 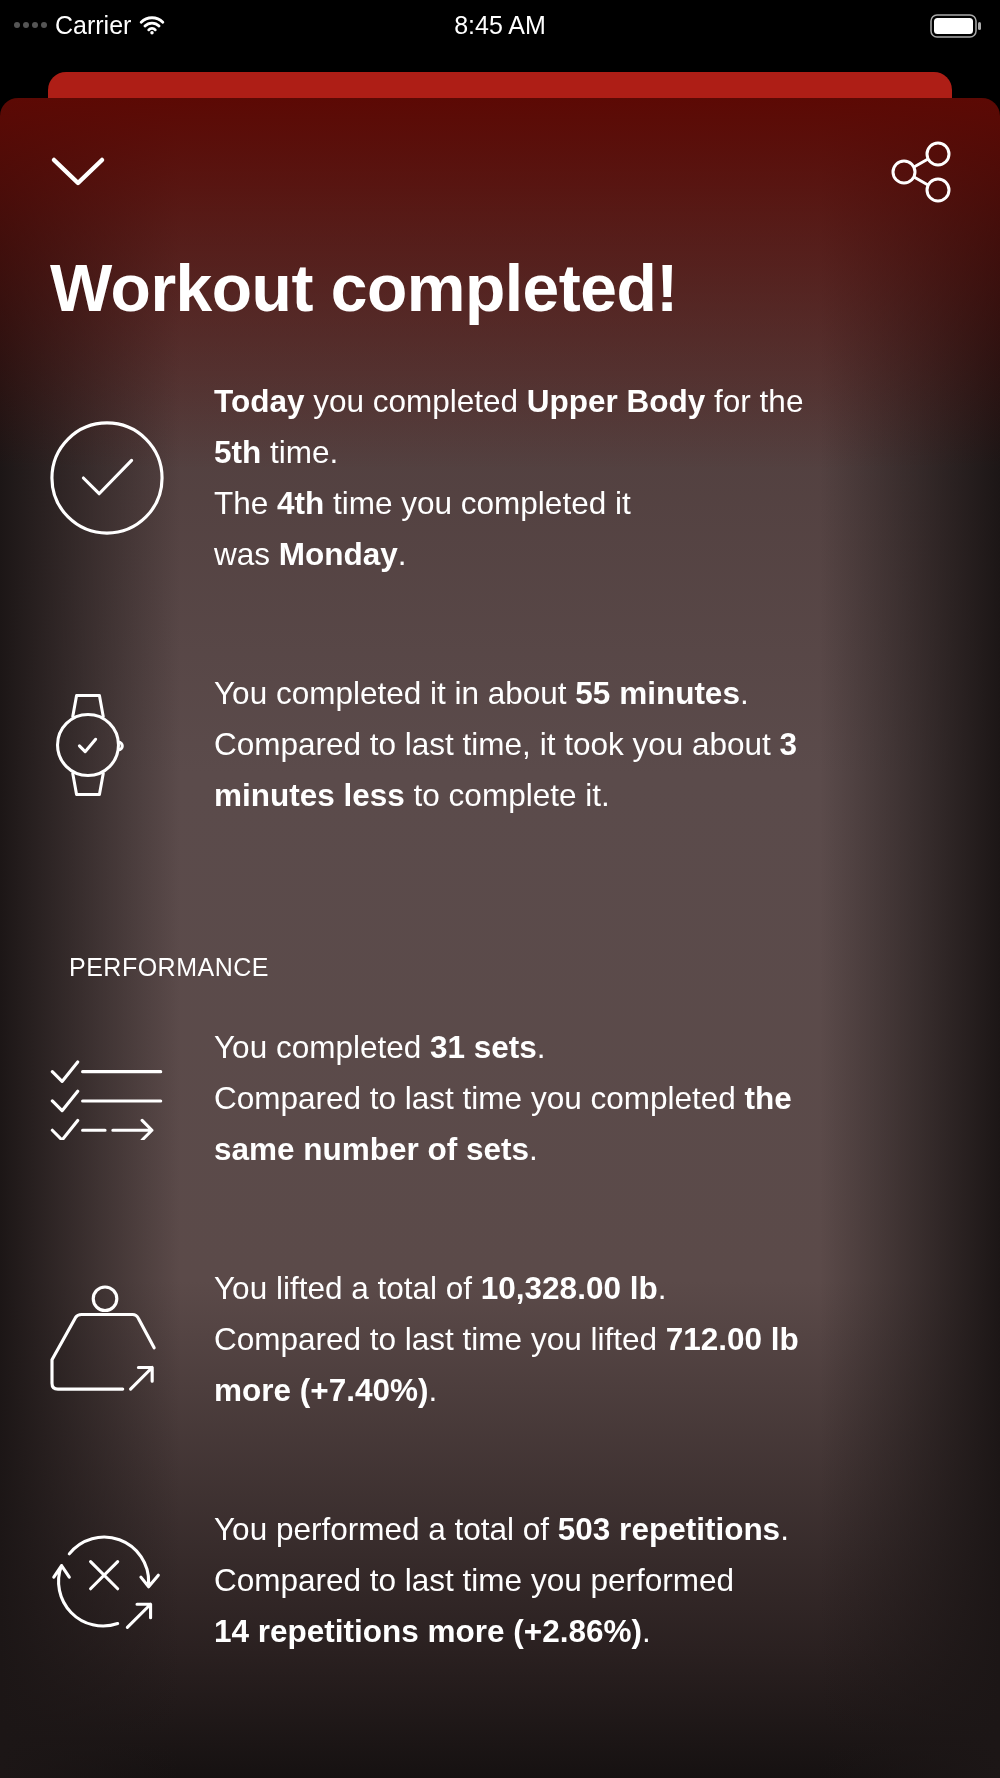 What do you see at coordinates (509, 478) in the screenshot?
I see `summary-text: Today you completed Upper Body for the 5th time. The 4th time you completed it was Monday.` at bounding box center [509, 478].